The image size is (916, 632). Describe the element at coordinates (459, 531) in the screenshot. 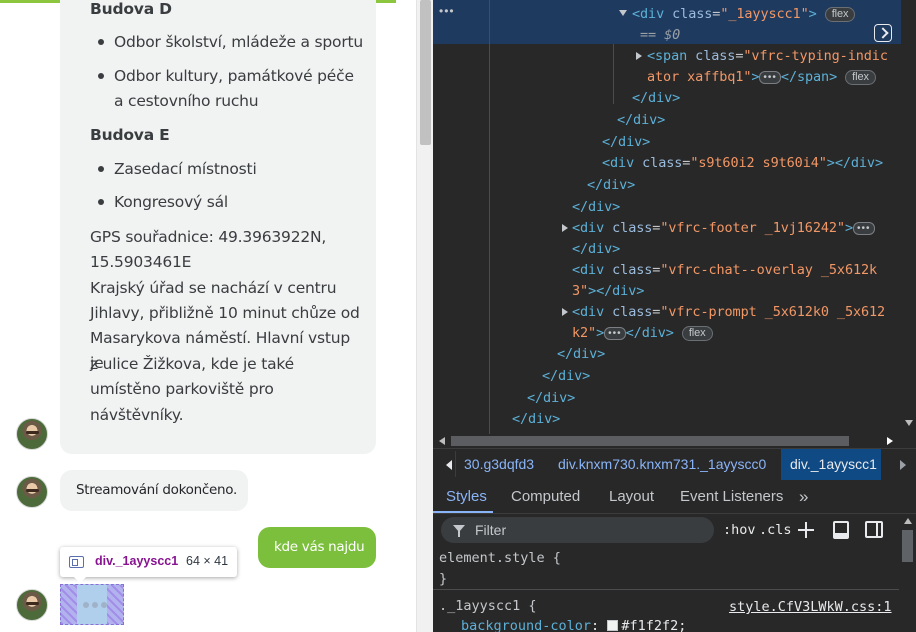

I see `filter-icon` at that location.